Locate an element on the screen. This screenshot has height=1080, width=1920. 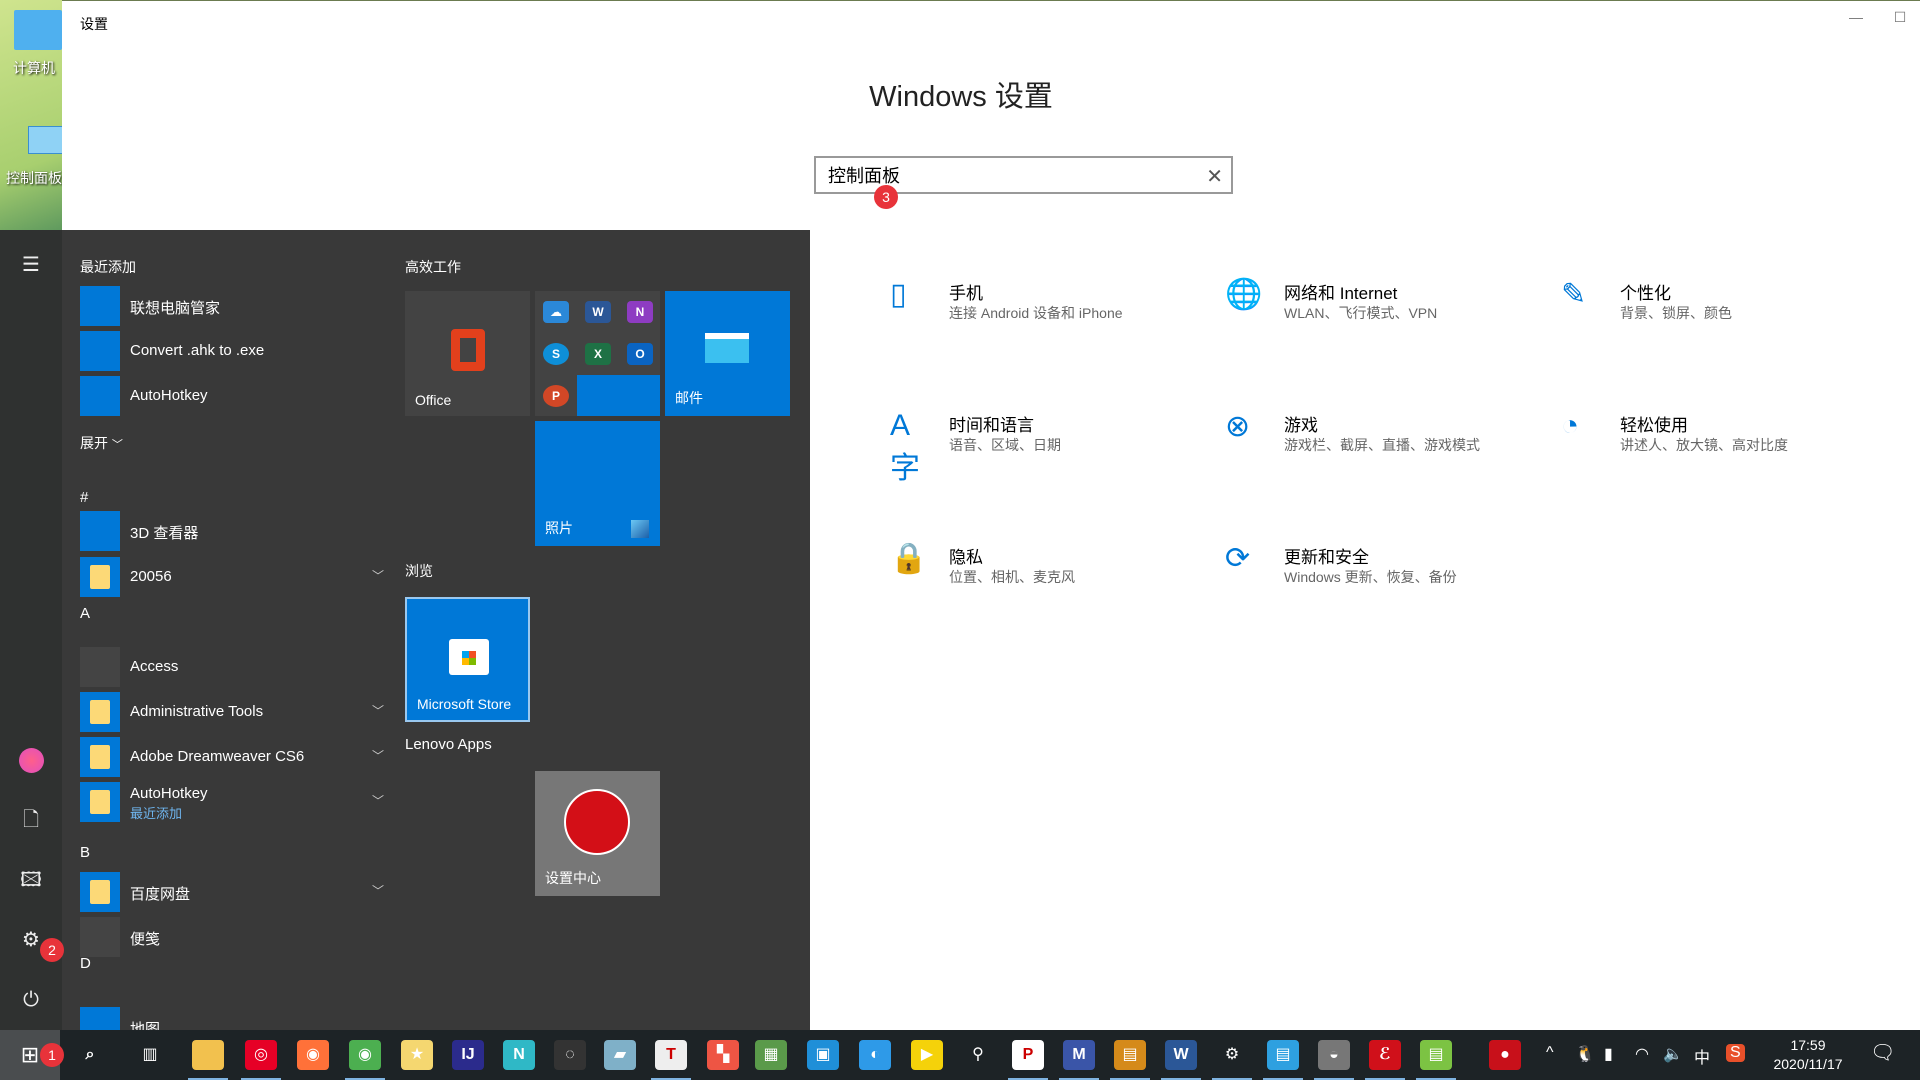
app-icon: ▦ is located at coordinates (771, 1055).